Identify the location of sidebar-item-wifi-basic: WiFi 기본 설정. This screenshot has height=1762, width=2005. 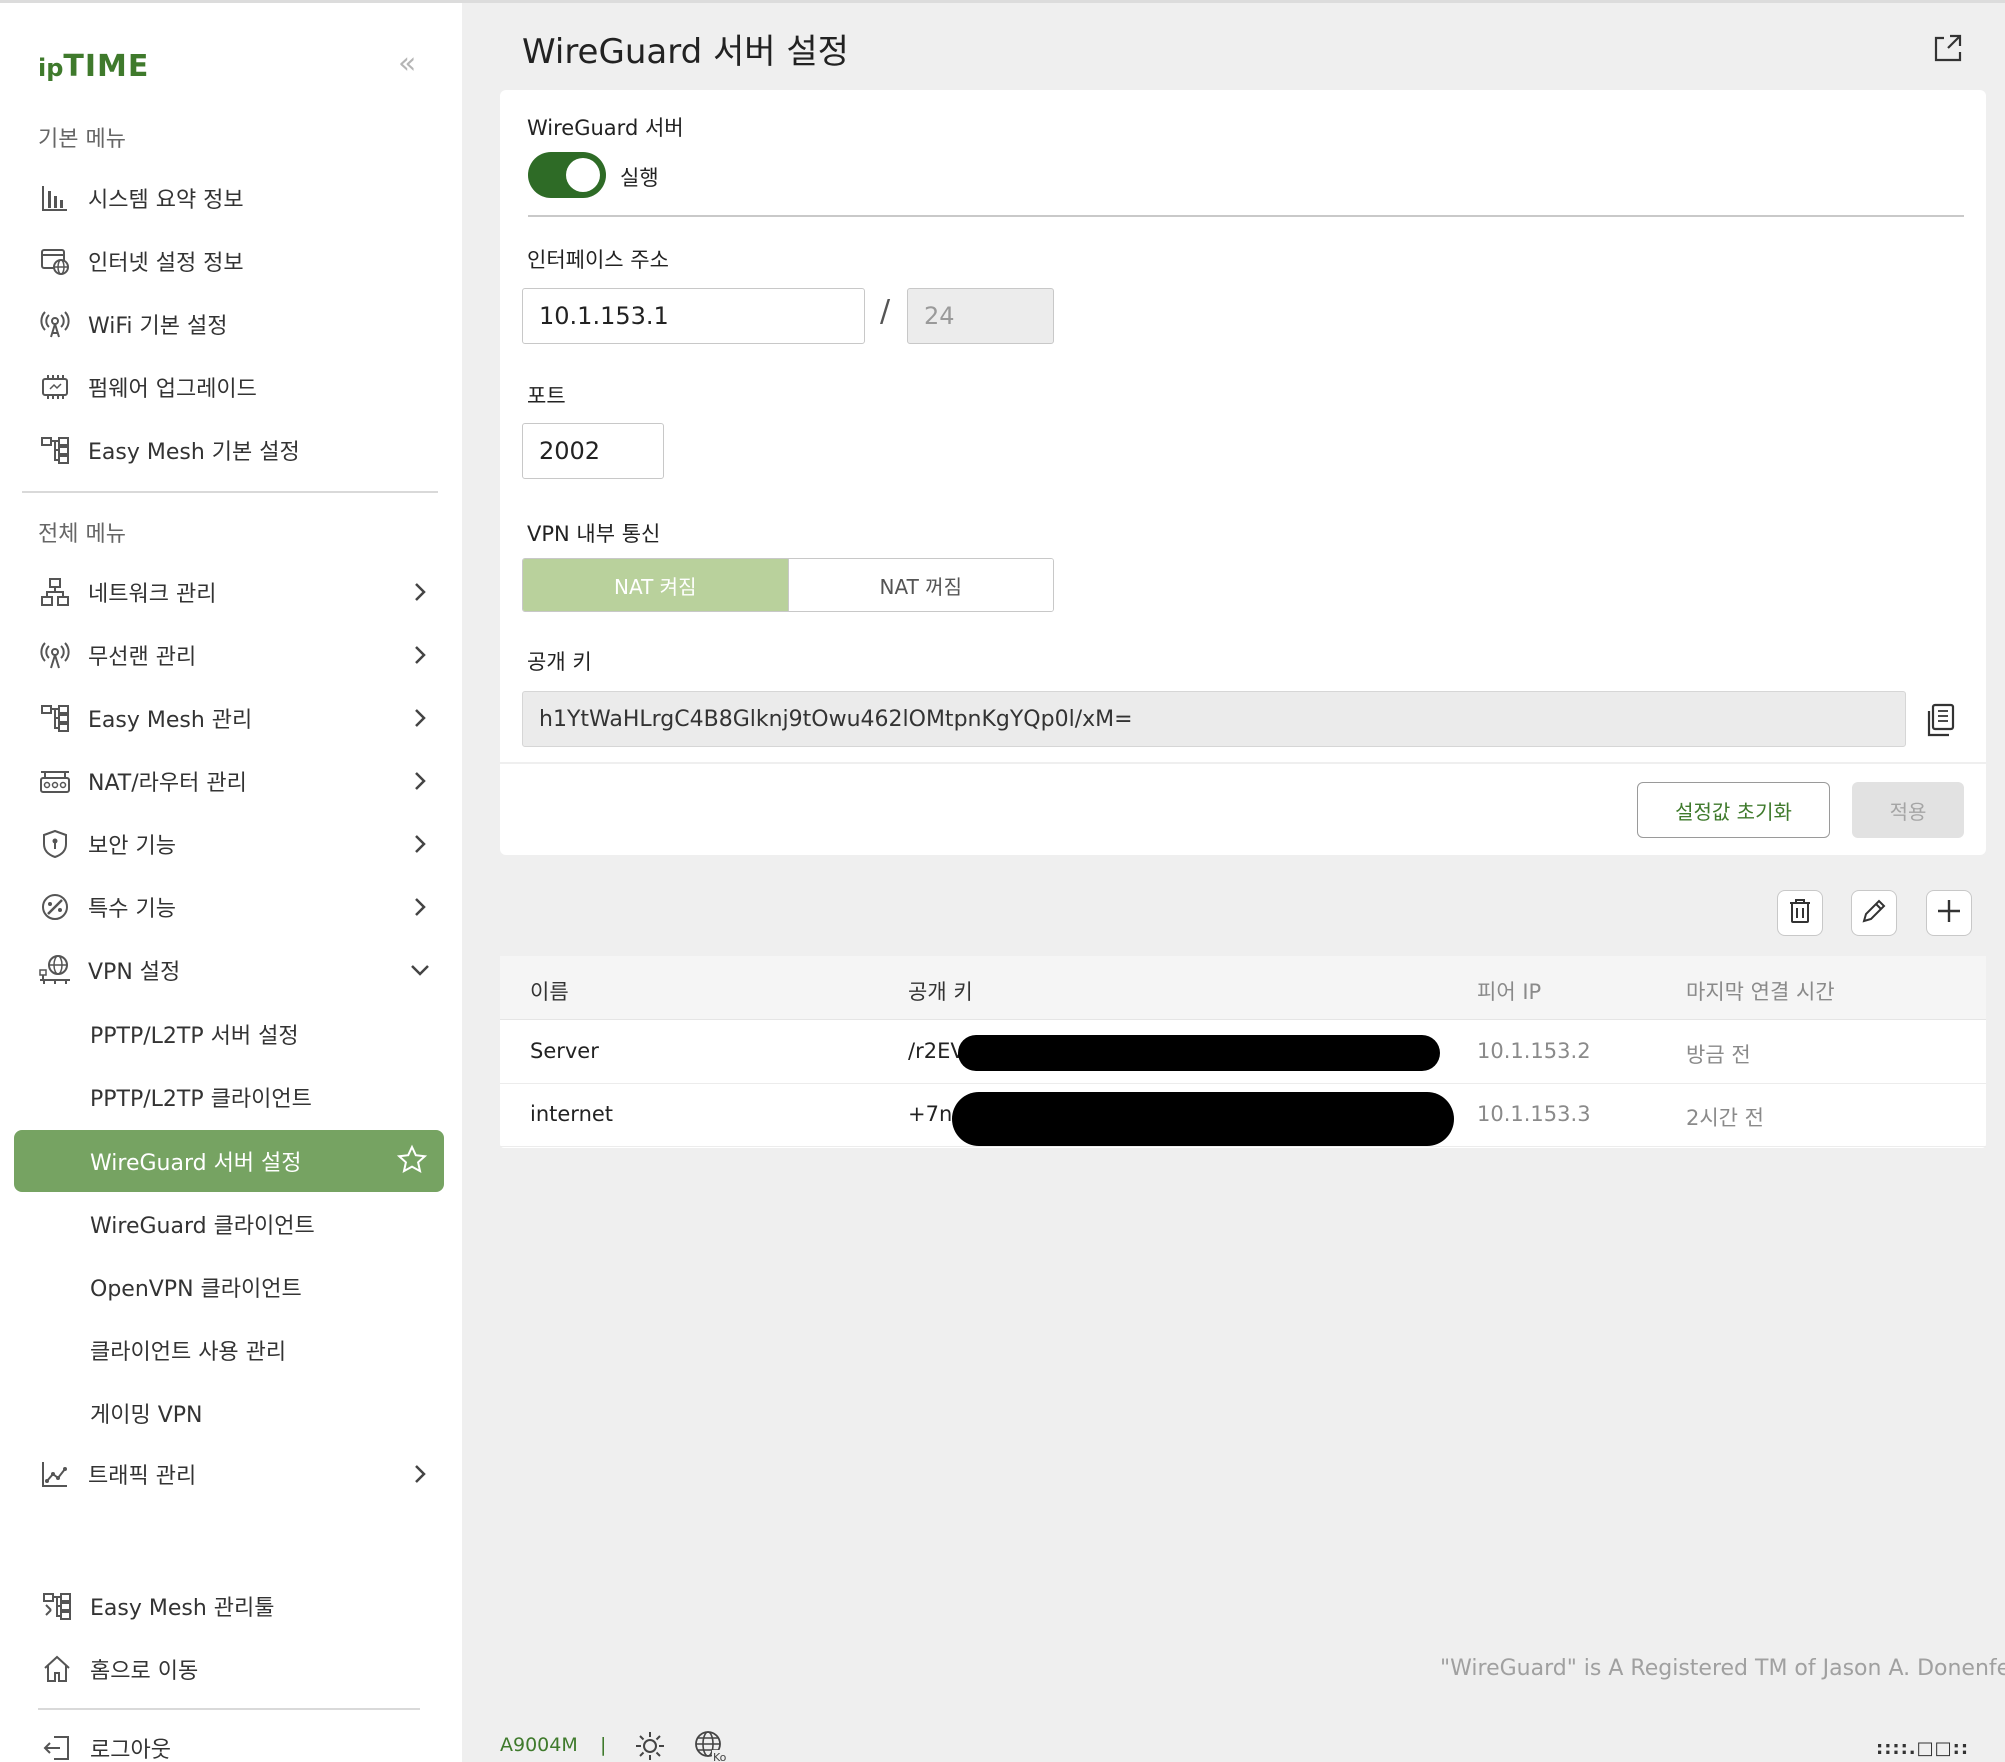
(232, 324).